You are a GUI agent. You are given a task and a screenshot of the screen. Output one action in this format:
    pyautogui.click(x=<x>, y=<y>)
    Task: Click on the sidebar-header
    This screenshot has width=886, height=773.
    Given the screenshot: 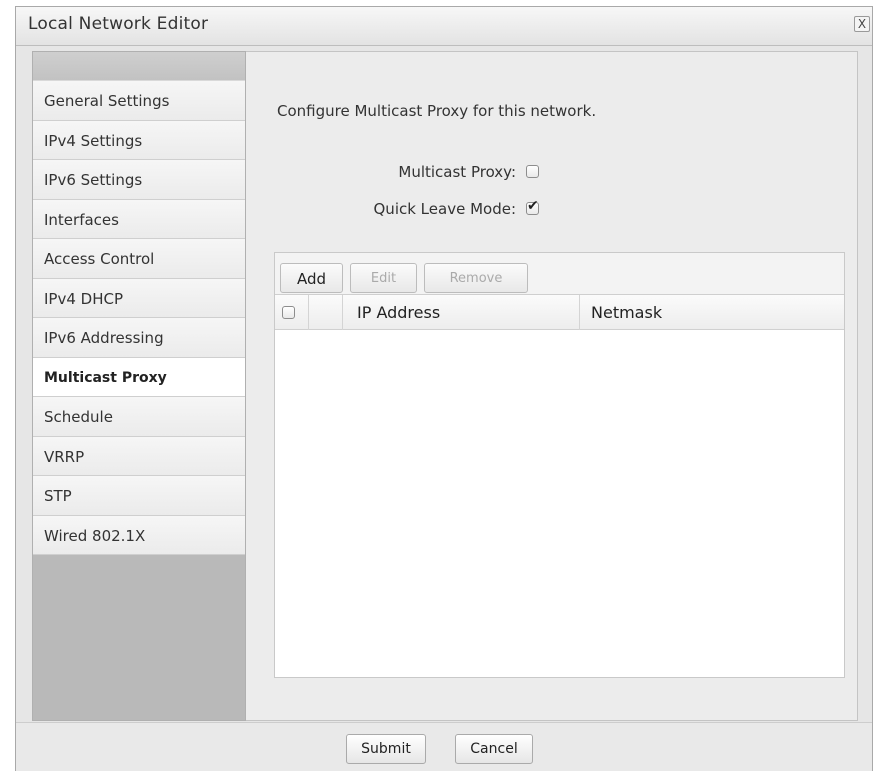 What is the action you would take?
    pyautogui.click(x=139, y=66)
    